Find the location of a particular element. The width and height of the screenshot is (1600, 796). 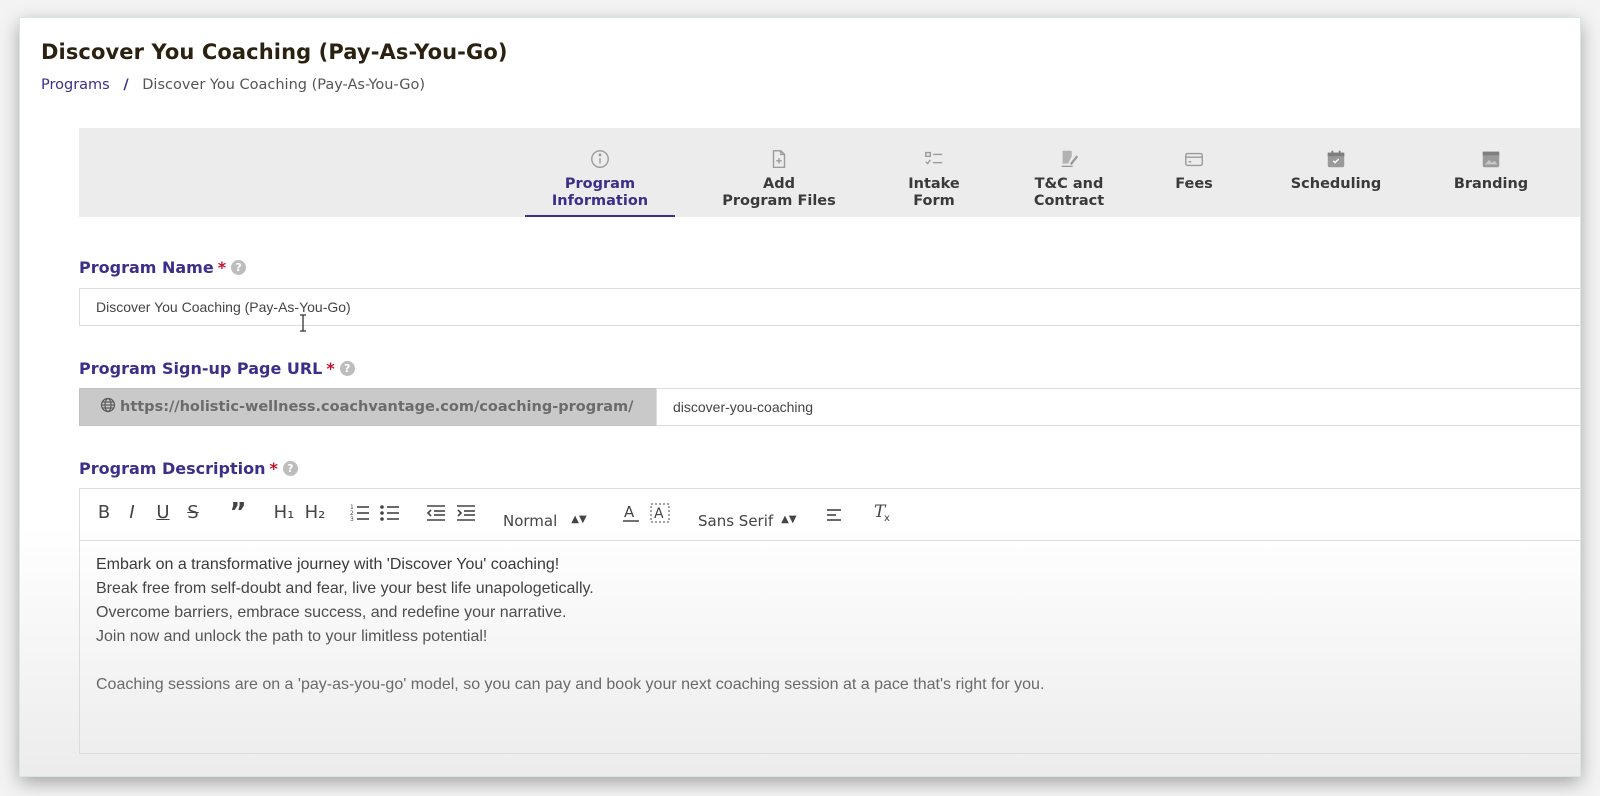

svg-text: 3 is located at coordinates (352, 519).